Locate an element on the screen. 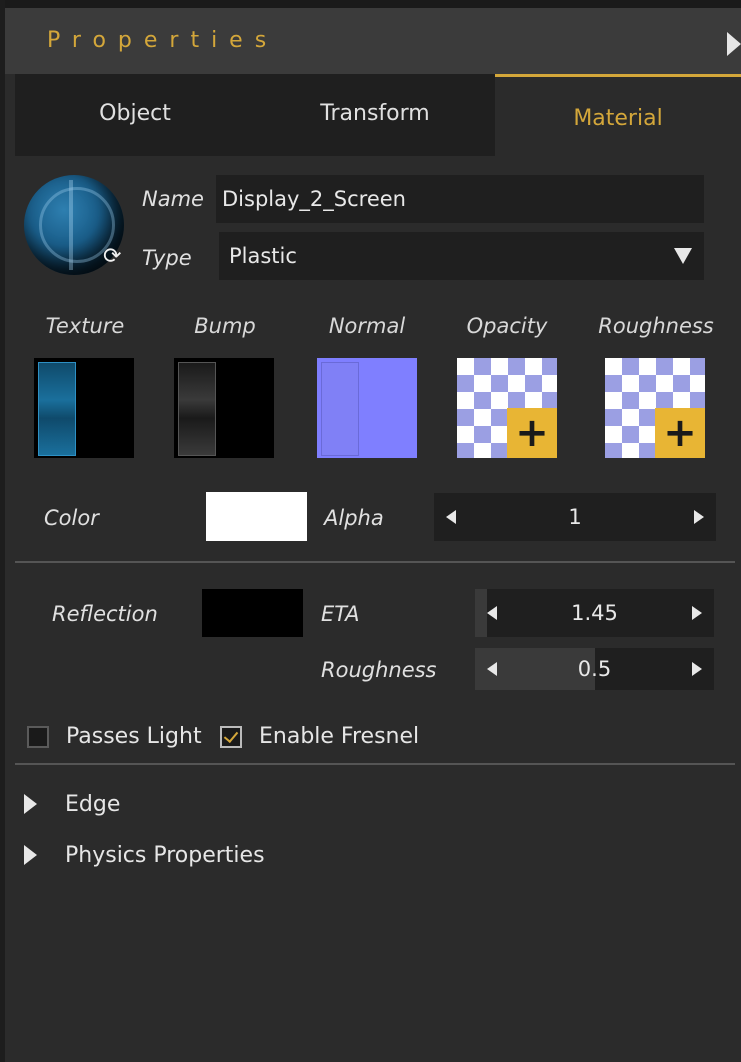 The image size is (741, 1062). texture-map-slot is located at coordinates (84, 408).